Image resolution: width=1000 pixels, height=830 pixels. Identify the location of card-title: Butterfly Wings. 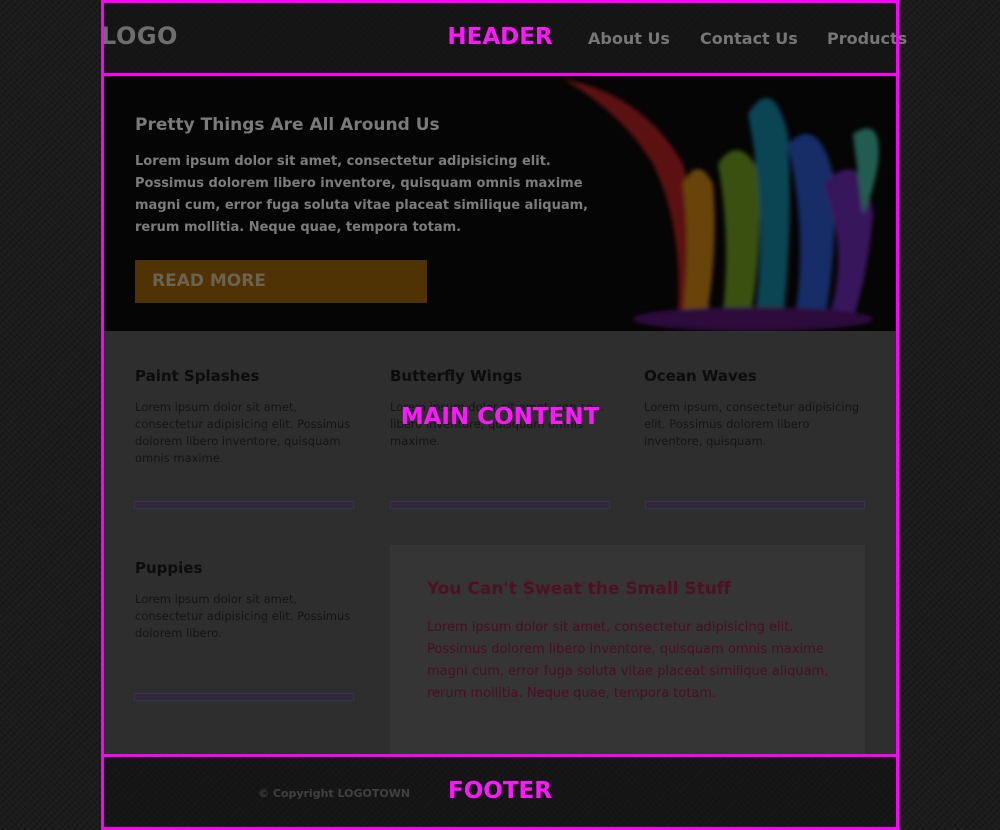
(456, 376).